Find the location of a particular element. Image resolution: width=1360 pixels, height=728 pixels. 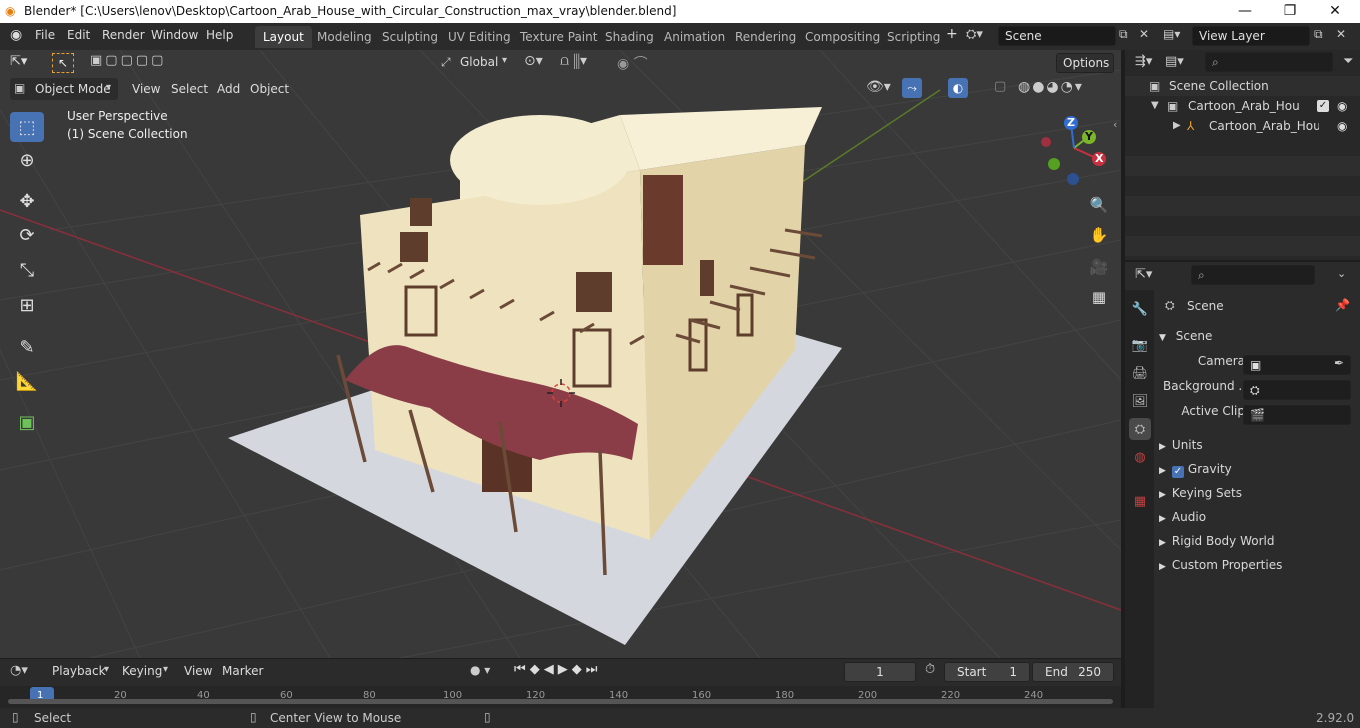

outliner-editor-icon: ⇶▾ is located at coordinates (1143, 61).